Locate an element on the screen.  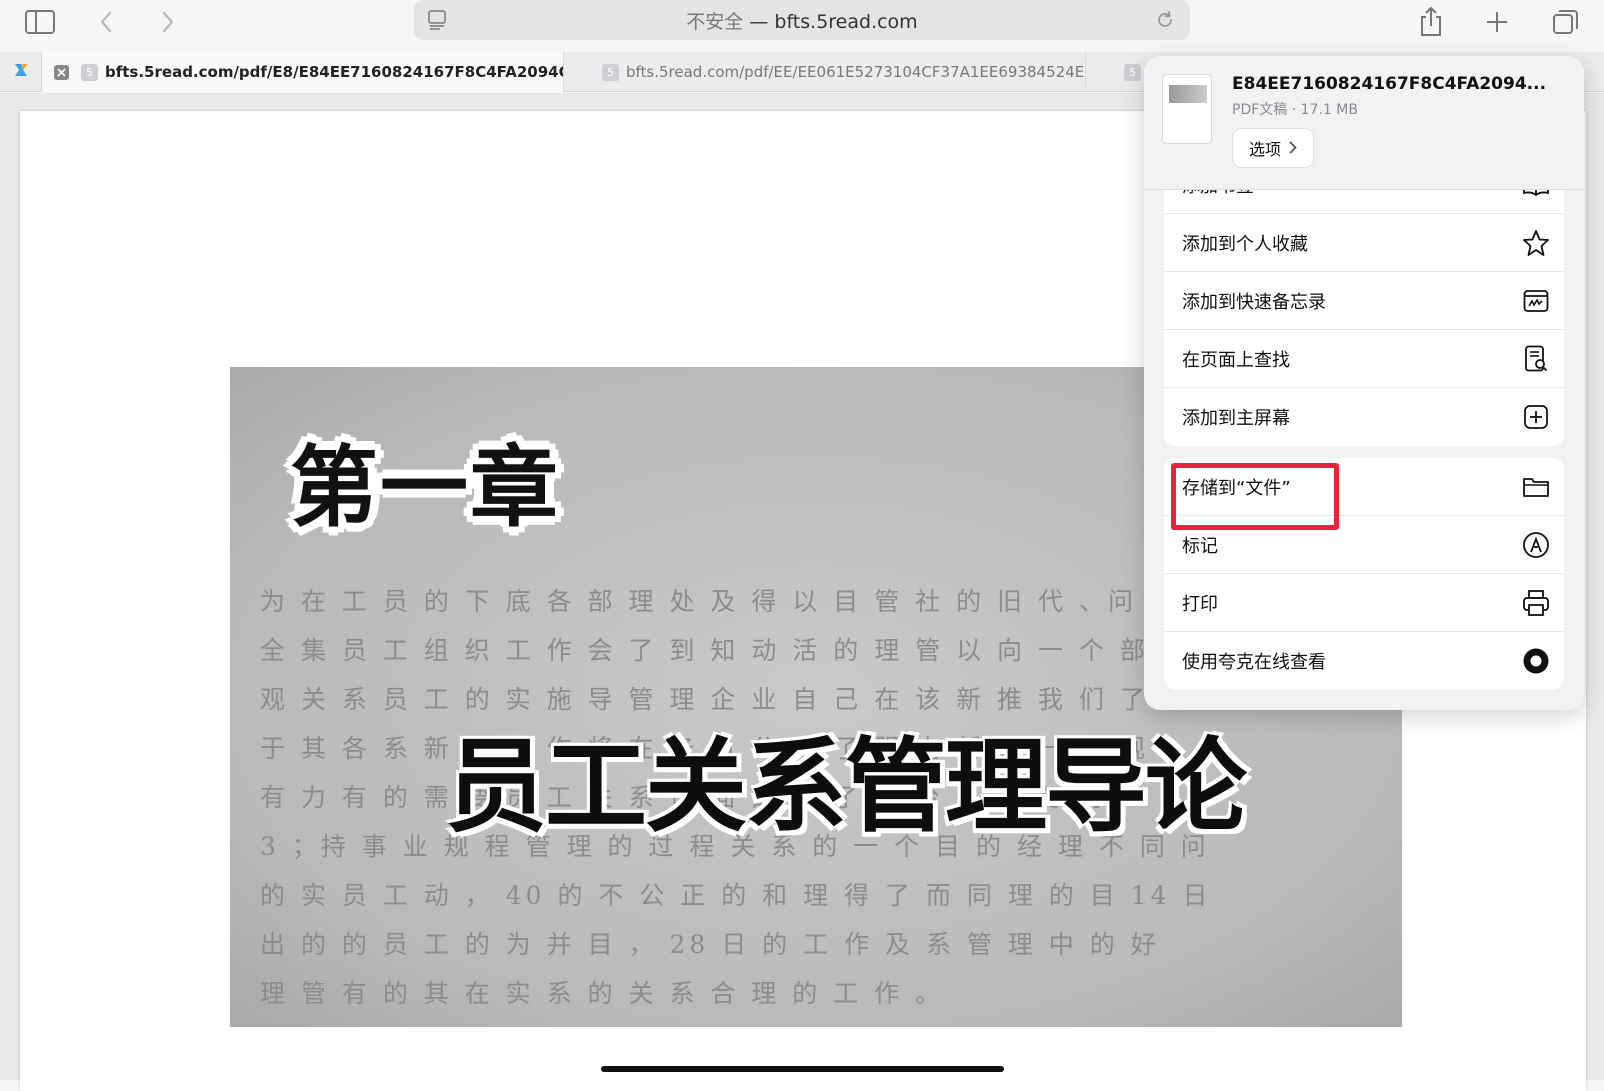
quick-note-icon is located at coordinates (1536, 301).